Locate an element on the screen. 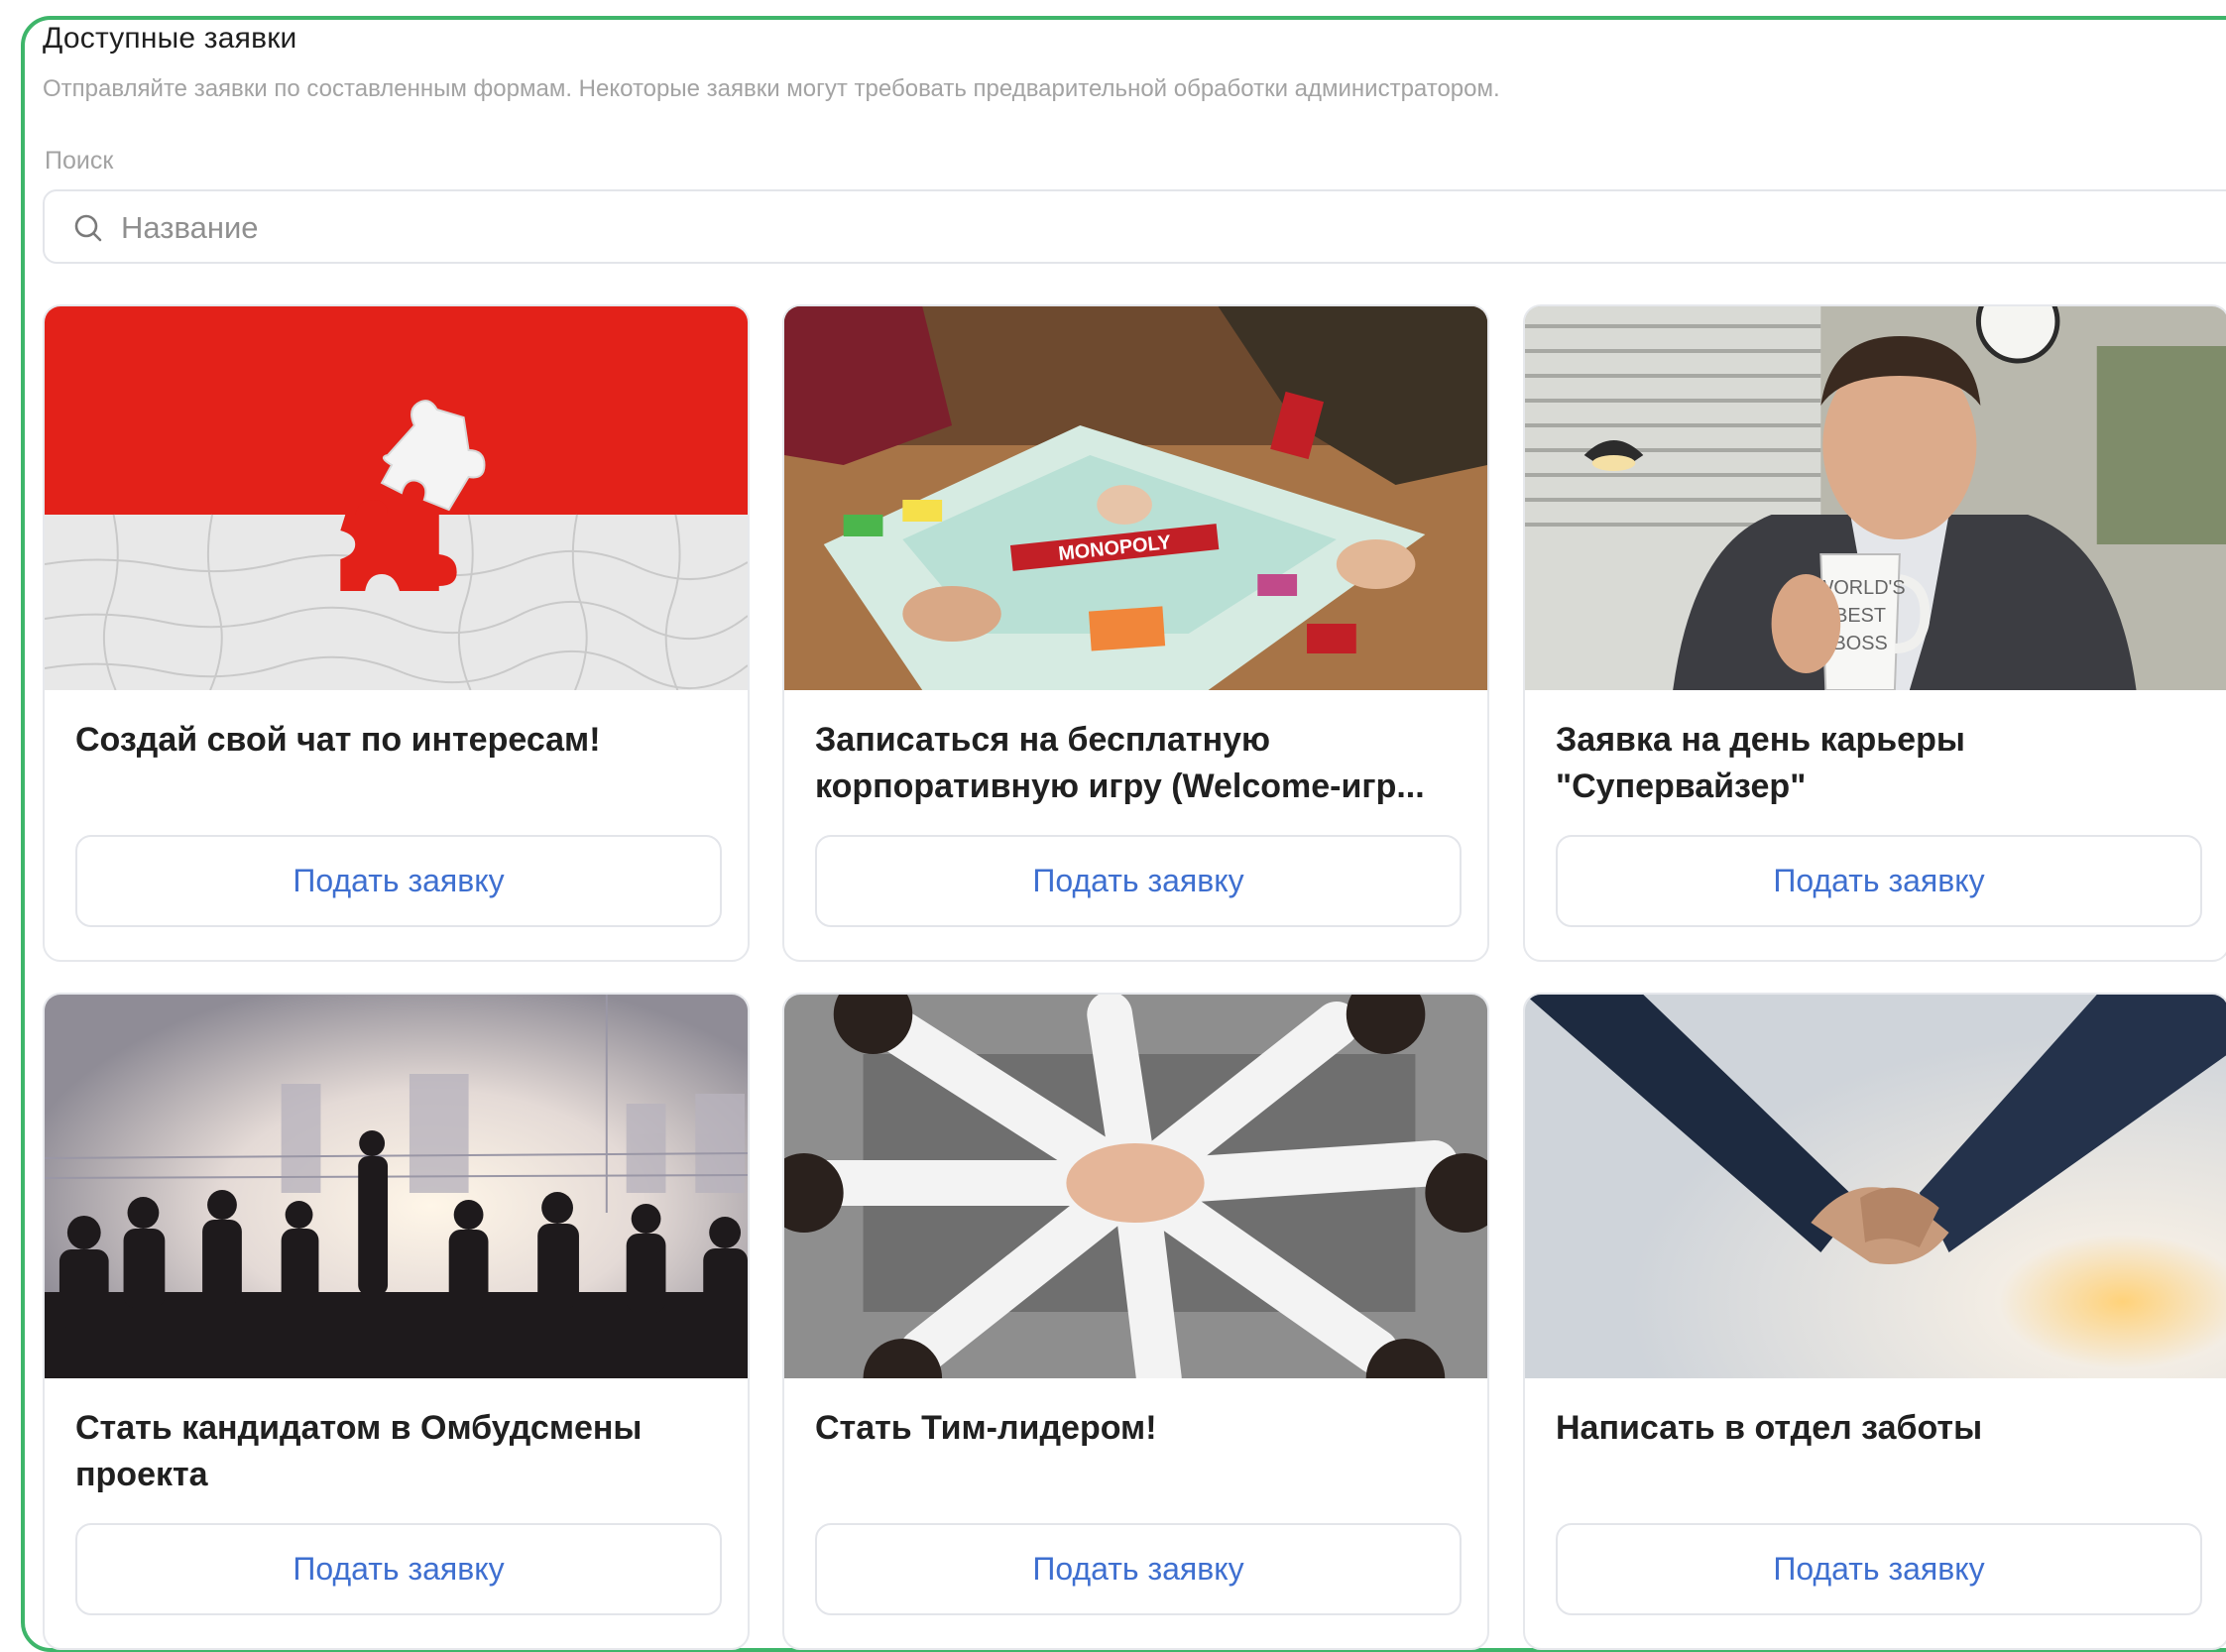 Image resolution: width=2226 pixels, height=1652 pixels. card-title-line-2: "Супервайзер" is located at coordinates (1681, 786).